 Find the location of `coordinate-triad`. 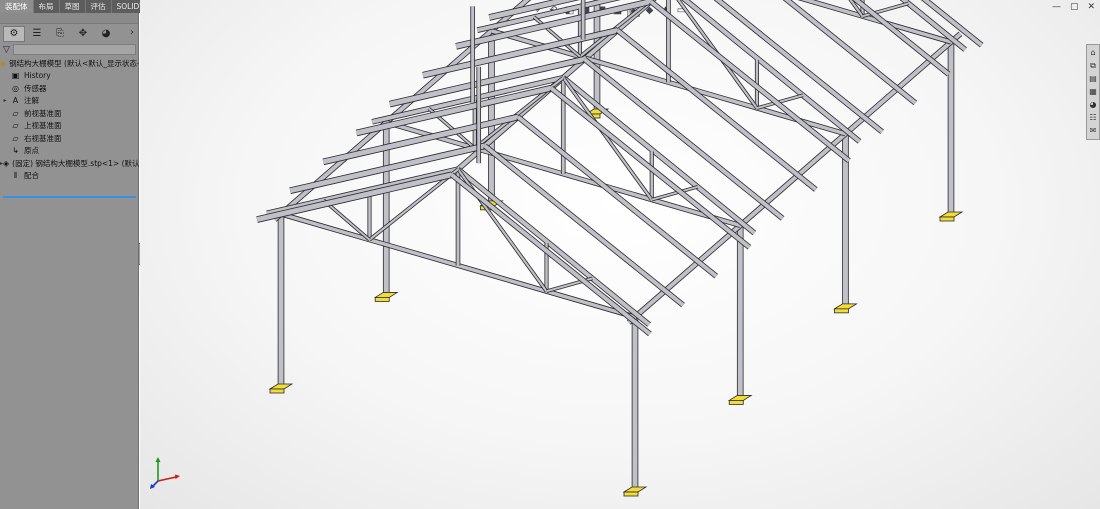

coordinate-triad is located at coordinates (165, 473).